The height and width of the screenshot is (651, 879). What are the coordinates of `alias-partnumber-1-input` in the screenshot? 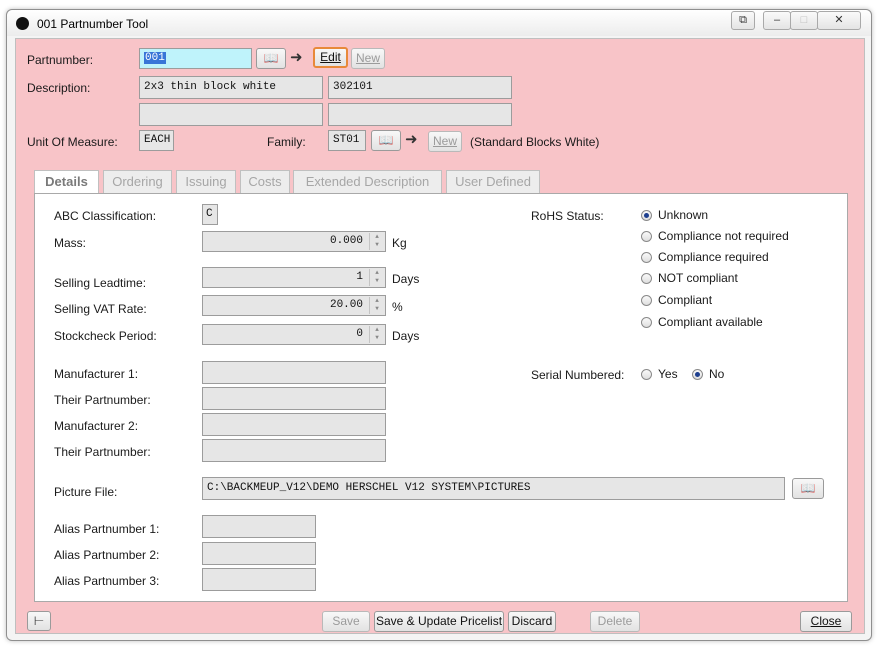 It's located at (259, 526).